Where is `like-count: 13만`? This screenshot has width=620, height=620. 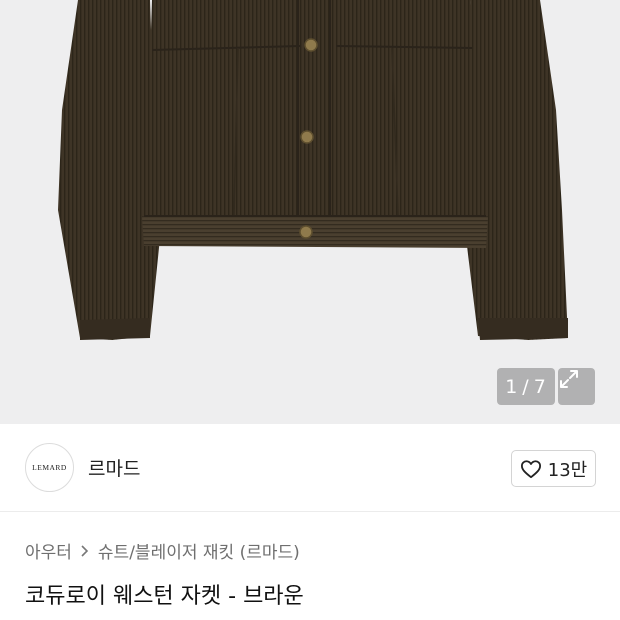
like-count: 13만 is located at coordinates (567, 470).